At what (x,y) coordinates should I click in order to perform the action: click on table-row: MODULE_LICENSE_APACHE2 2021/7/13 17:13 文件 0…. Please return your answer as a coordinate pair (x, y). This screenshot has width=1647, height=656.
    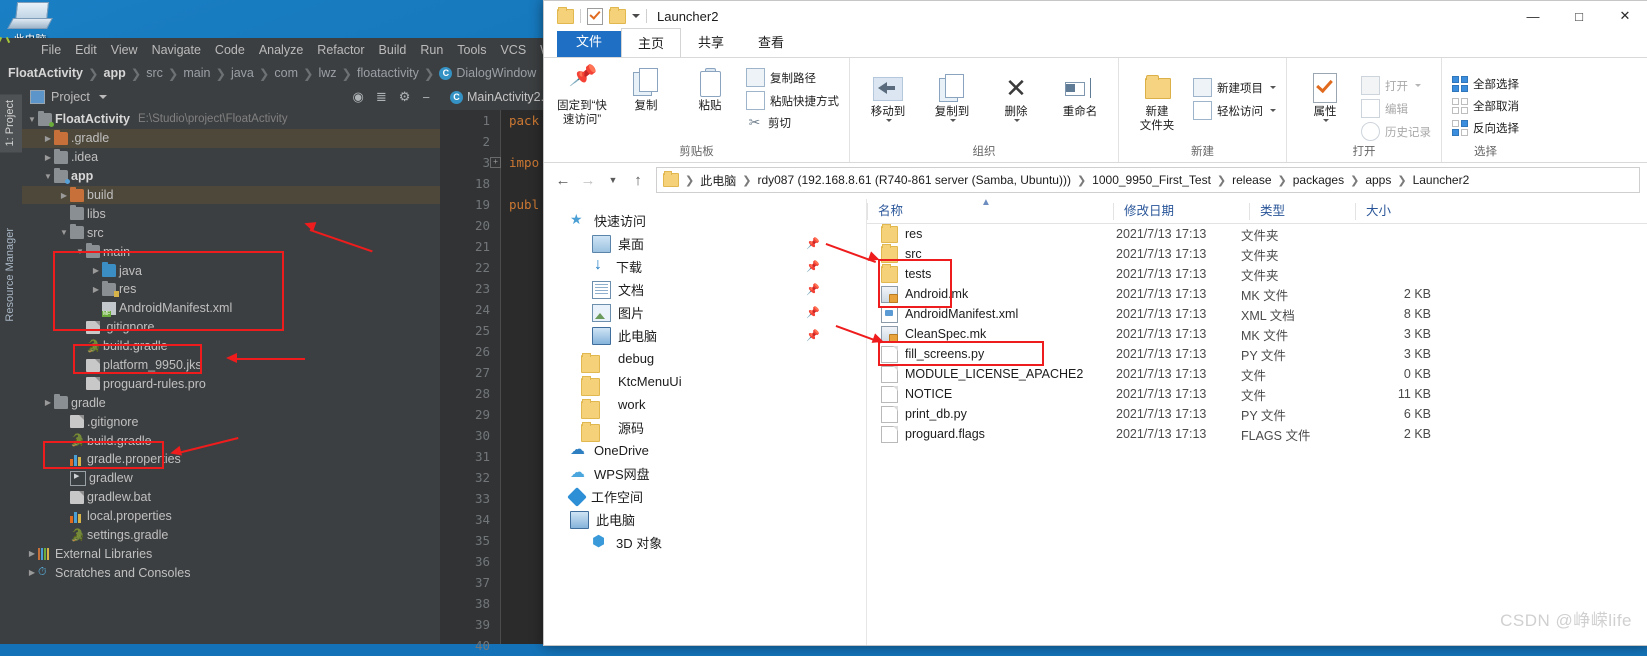
    Looking at the image, I should click on (1257, 374).